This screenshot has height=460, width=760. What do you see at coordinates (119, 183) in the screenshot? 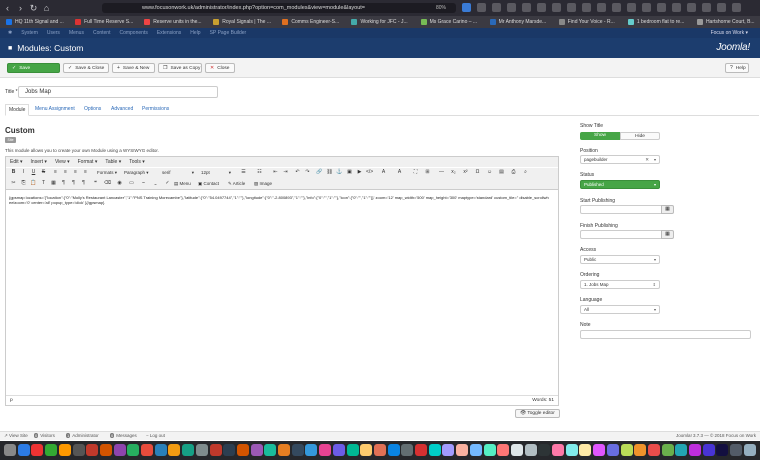
I see `preview-icon: ◉` at bounding box center [119, 183].